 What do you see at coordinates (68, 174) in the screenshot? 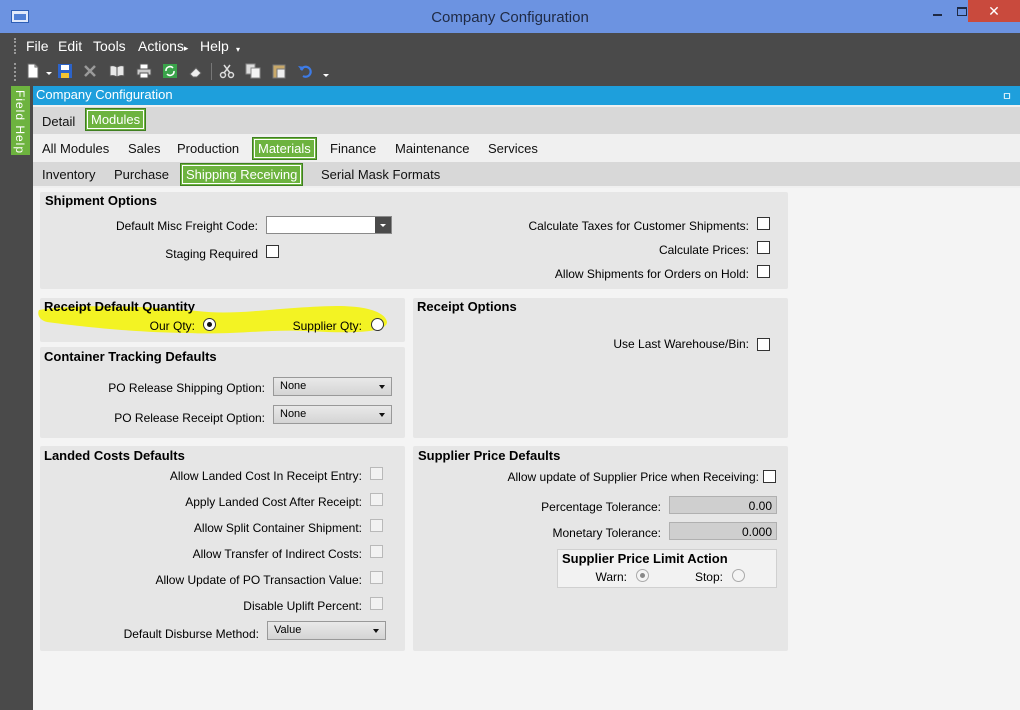
I see `tab-inventory: Inventory` at bounding box center [68, 174].